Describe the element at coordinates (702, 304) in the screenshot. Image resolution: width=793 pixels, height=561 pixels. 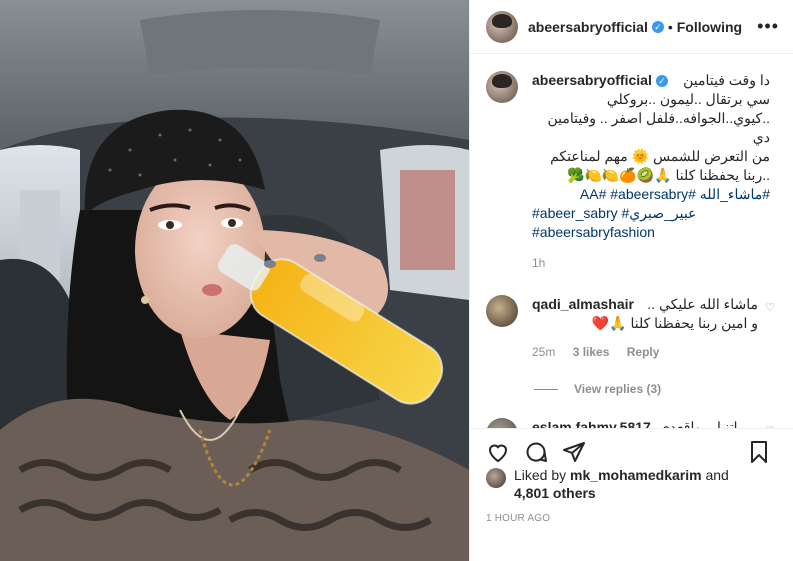
I see `comment-text: ماشاء الله عليكي ..` at that location.